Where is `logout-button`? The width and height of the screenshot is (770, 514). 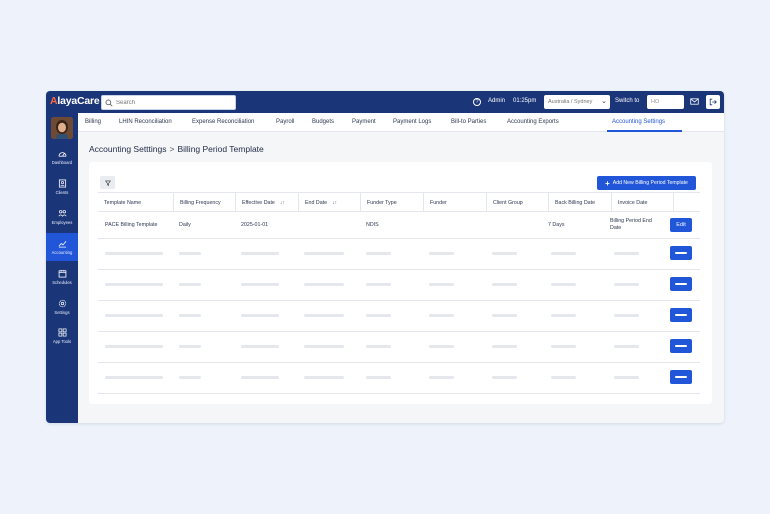
logout-button is located at coordinates (713, 102).